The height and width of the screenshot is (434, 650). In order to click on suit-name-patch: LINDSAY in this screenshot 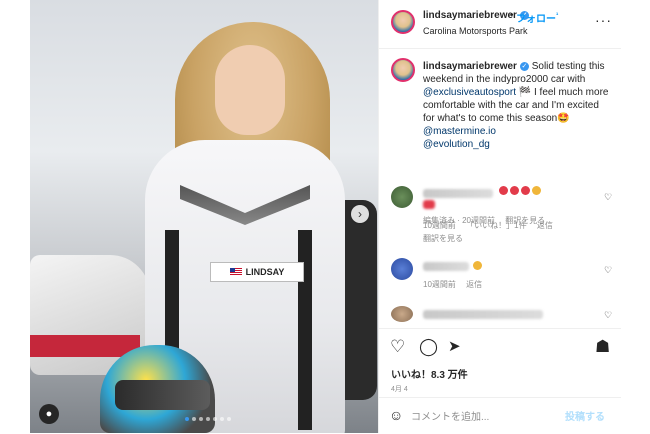, I will do `click(257, 272)`.